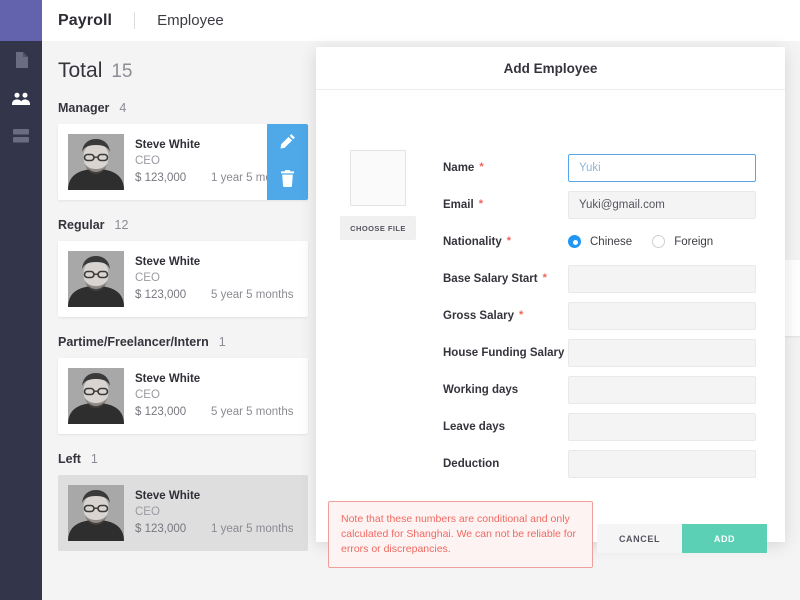 The height and width of the screenshot is (600, 800). Describe the element at coordinates (505, 464) in the screenshot. I see `field-label: Deduction` at that location.